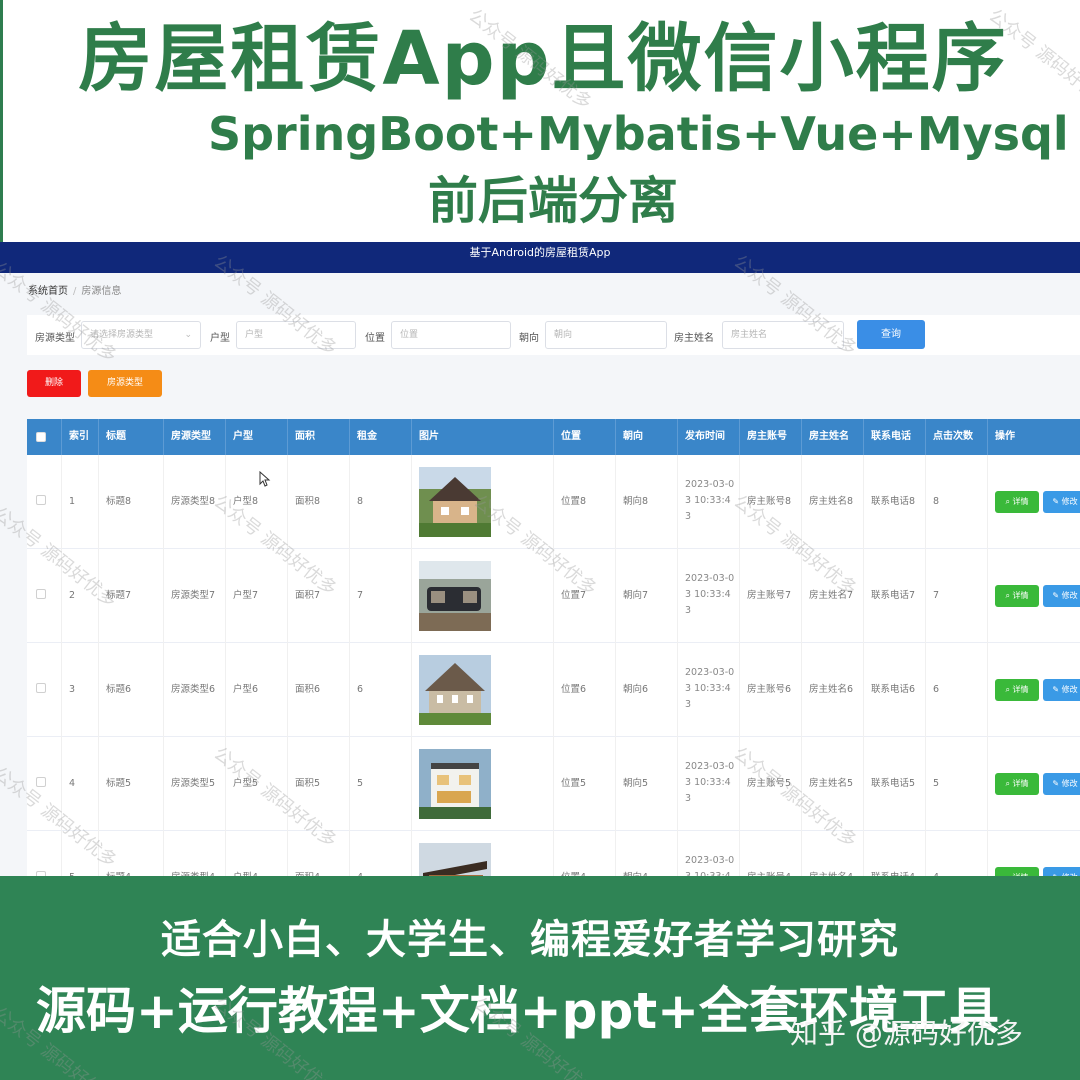 The width and height of the screenshot is (1080, 1080). What do you see at coordinates (957, 437) in the screenshot?
I see `header-clicks: 点击次数` at bounding box center [957, 437].